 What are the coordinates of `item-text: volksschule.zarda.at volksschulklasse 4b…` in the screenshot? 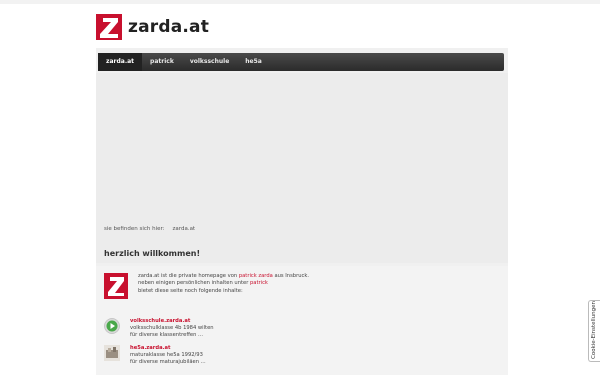 It's located at (172, 328).